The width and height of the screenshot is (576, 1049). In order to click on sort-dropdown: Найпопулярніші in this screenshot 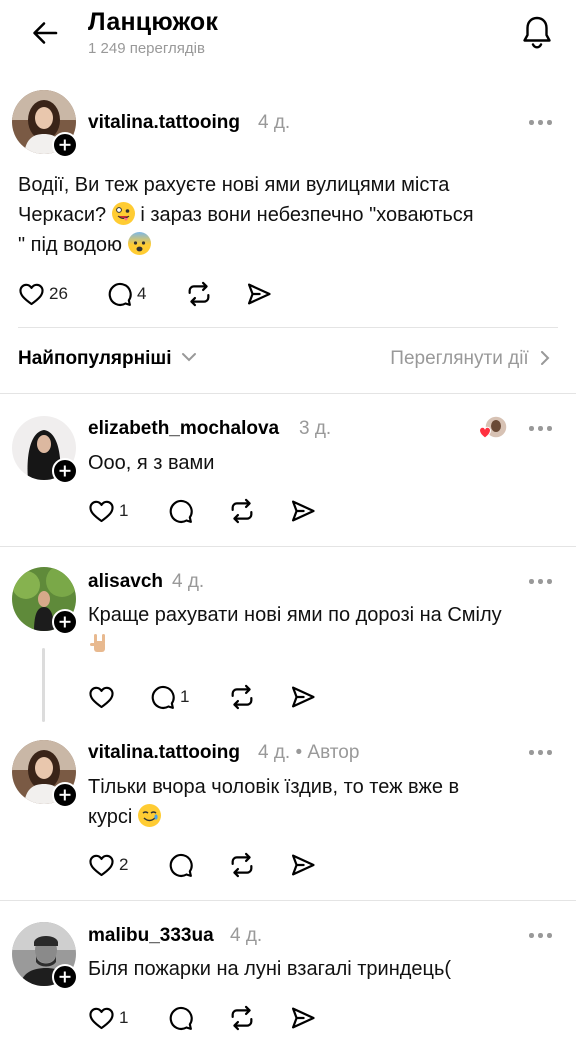, I will do `click(107, 359)`.